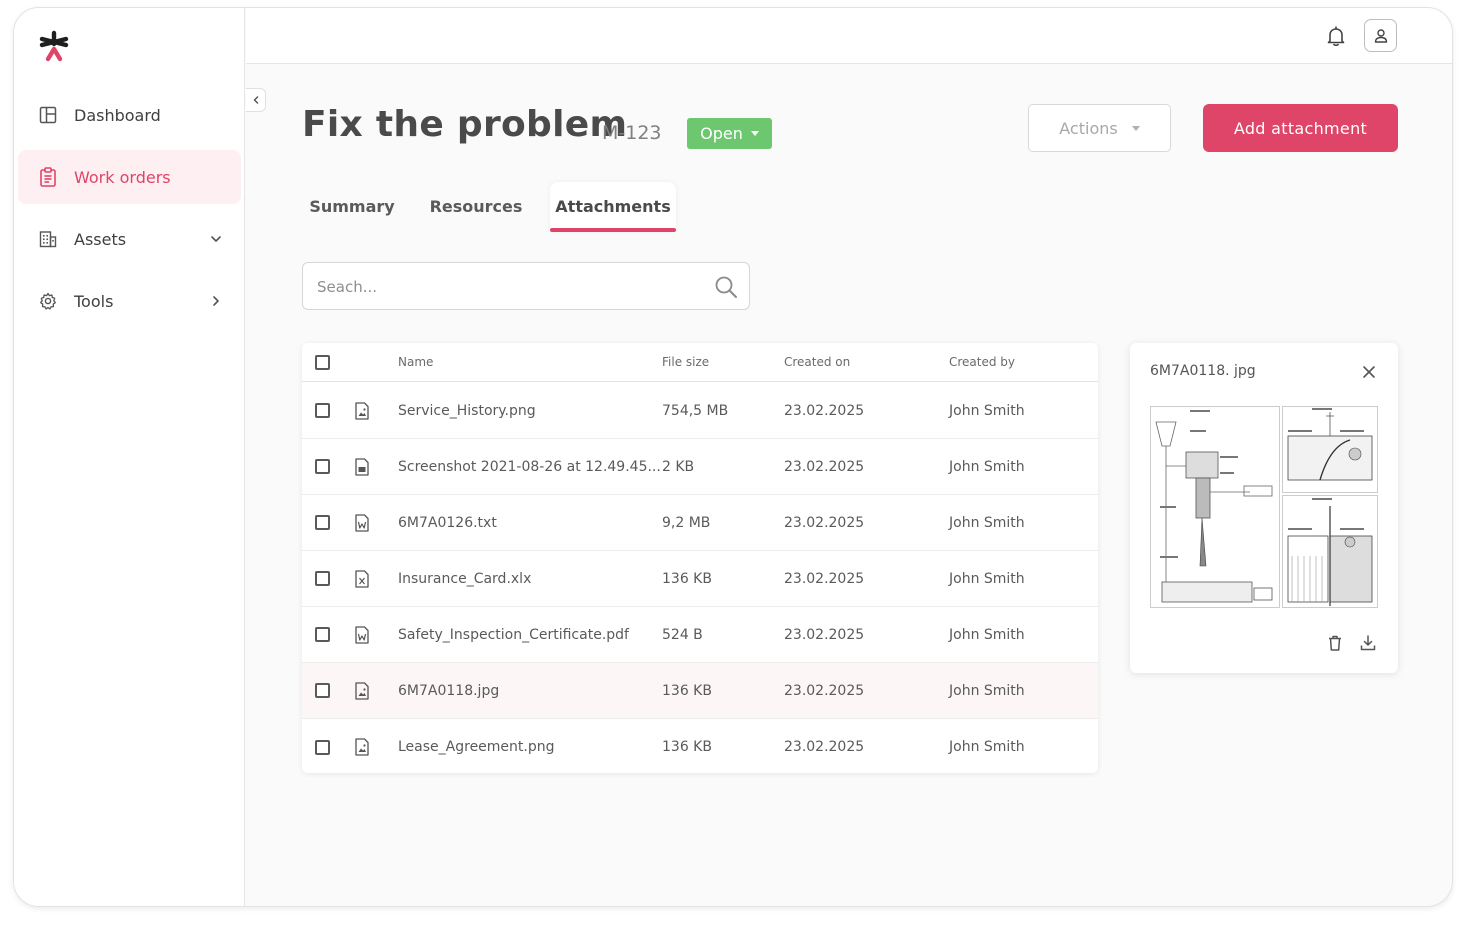 Image resolution: width=1466 pixels, height=926 pixels. What do you see at coordinates (100, 239) in the screenshot?
I see `sidebar-item-label: Assets` at bounding box center [100, 239].